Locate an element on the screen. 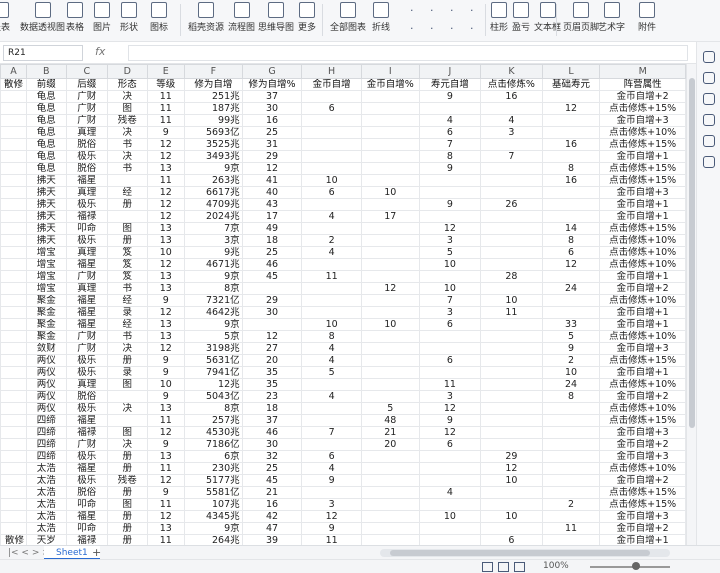 This screenshot has height=573, width=720. cell: 4 is located at coordinates (331, 468).